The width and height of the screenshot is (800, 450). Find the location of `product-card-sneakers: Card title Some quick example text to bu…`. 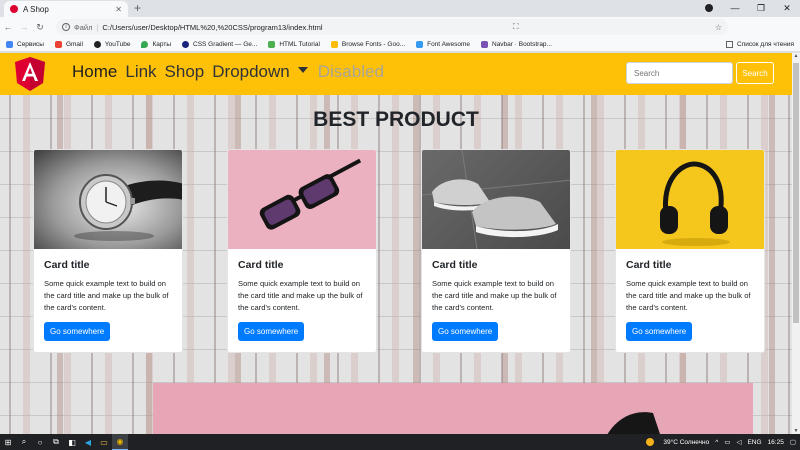

product-card-sneakers: Card title Some quick example text to bu… is located at coordinates (496, 251).